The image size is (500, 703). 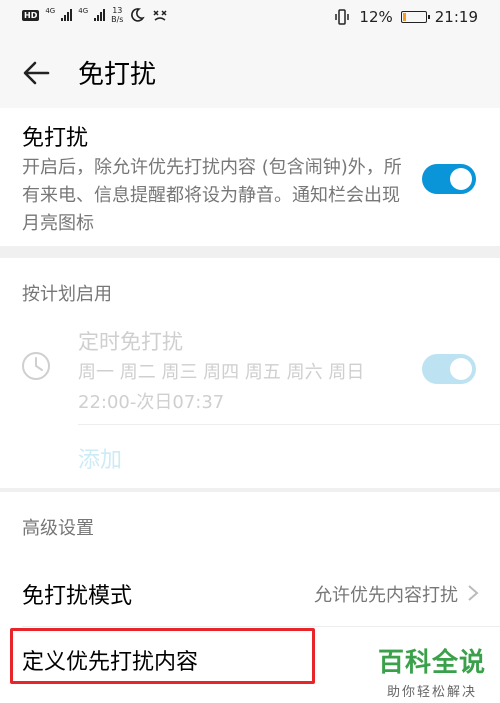 What do you see at coordinates (342, 17) in the screenshot?
I see `vibrate-icon` at bounding box center [342, 17].